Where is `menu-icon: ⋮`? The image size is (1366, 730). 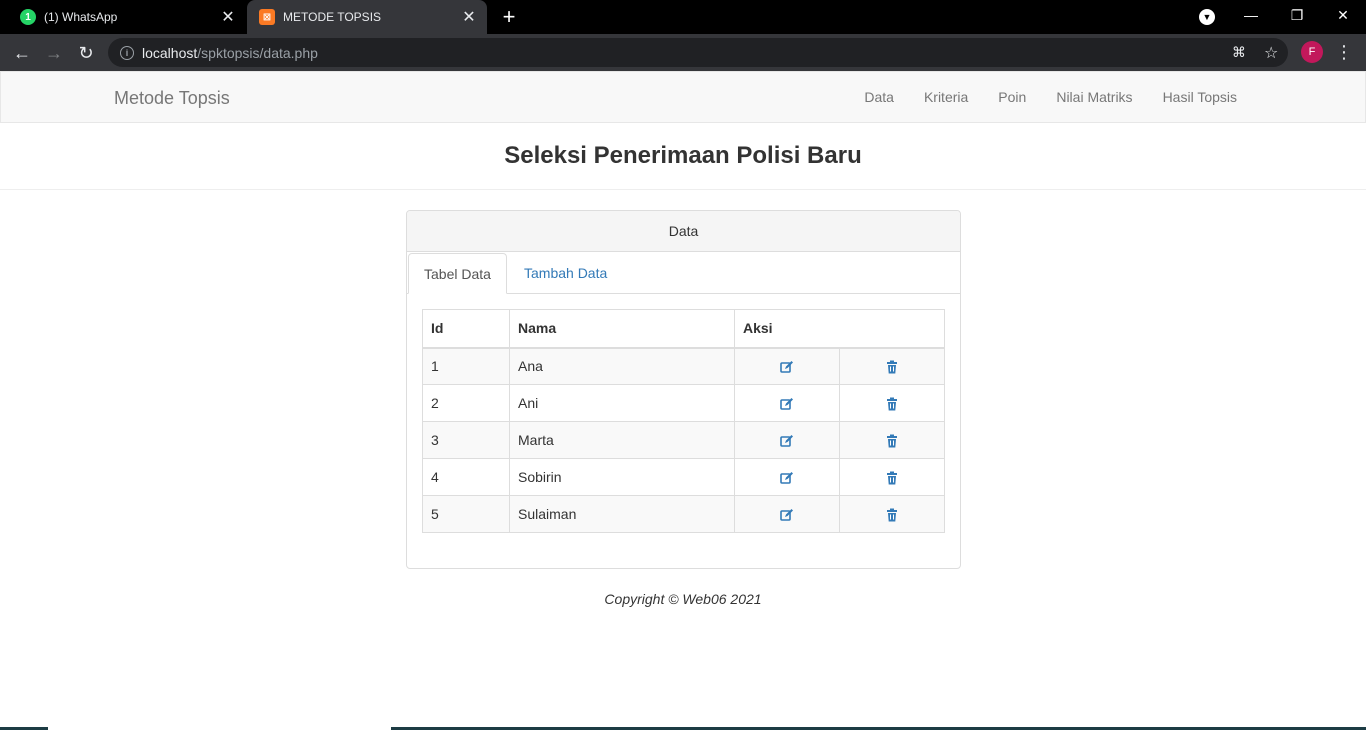
menu-icon: ⋮ is located at coordinates (1344, 52).